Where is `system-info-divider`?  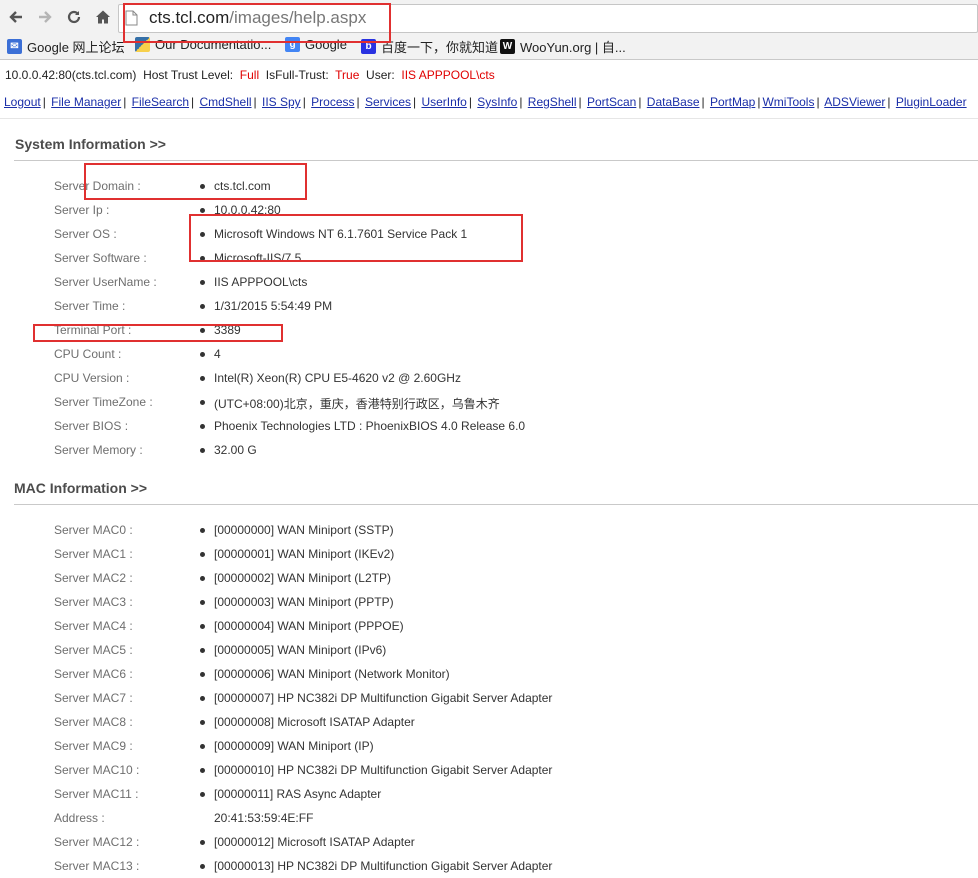 system-info-divider is located at coordinates (496, 160).